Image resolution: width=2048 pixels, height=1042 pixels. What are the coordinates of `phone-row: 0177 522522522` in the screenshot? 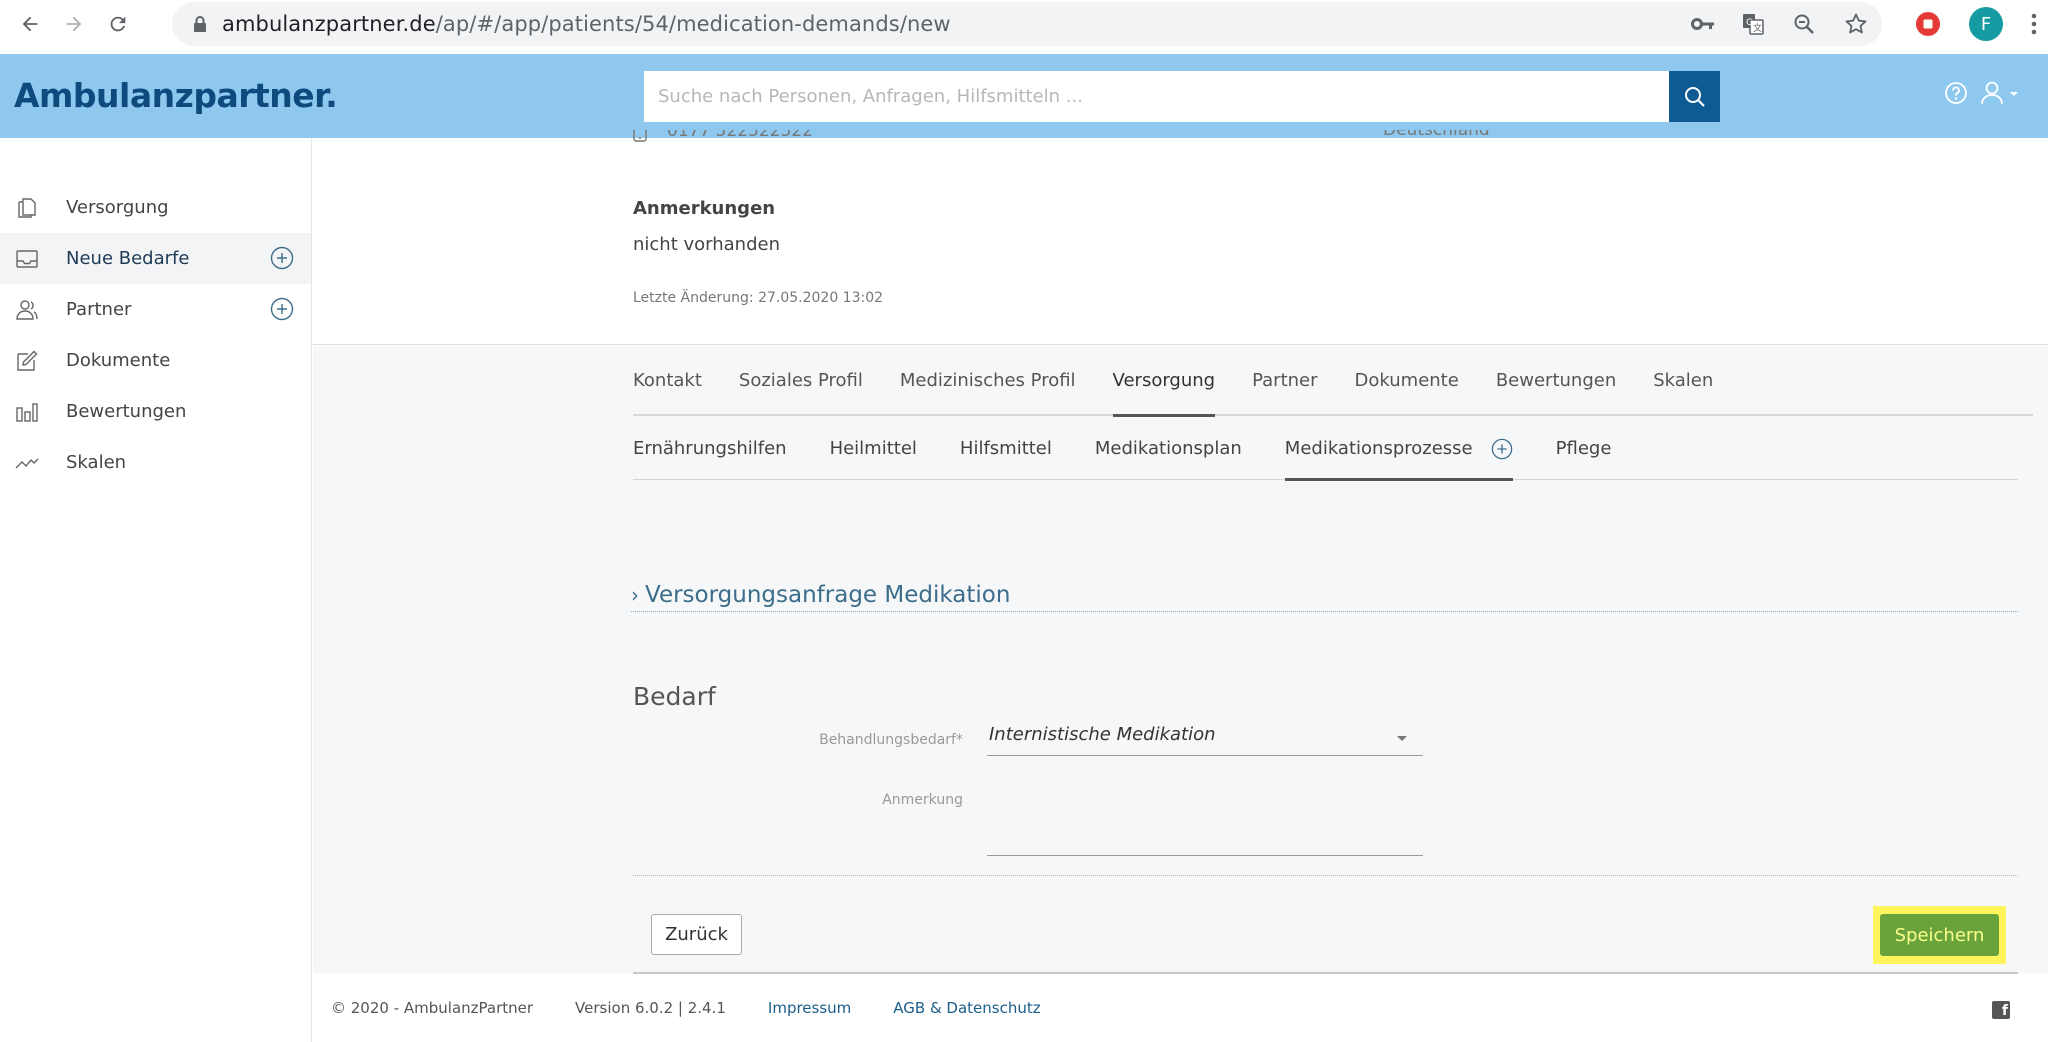 It's located at (723, 136).